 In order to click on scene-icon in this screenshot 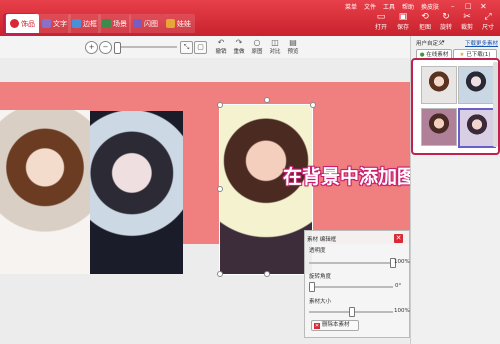, I will do `click(106, 23)`.